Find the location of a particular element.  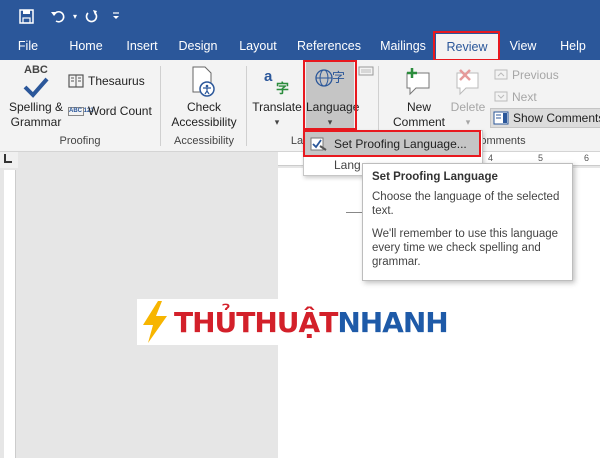

delete-comment-button: Delete ▾ is located at coordinates (468, 97).